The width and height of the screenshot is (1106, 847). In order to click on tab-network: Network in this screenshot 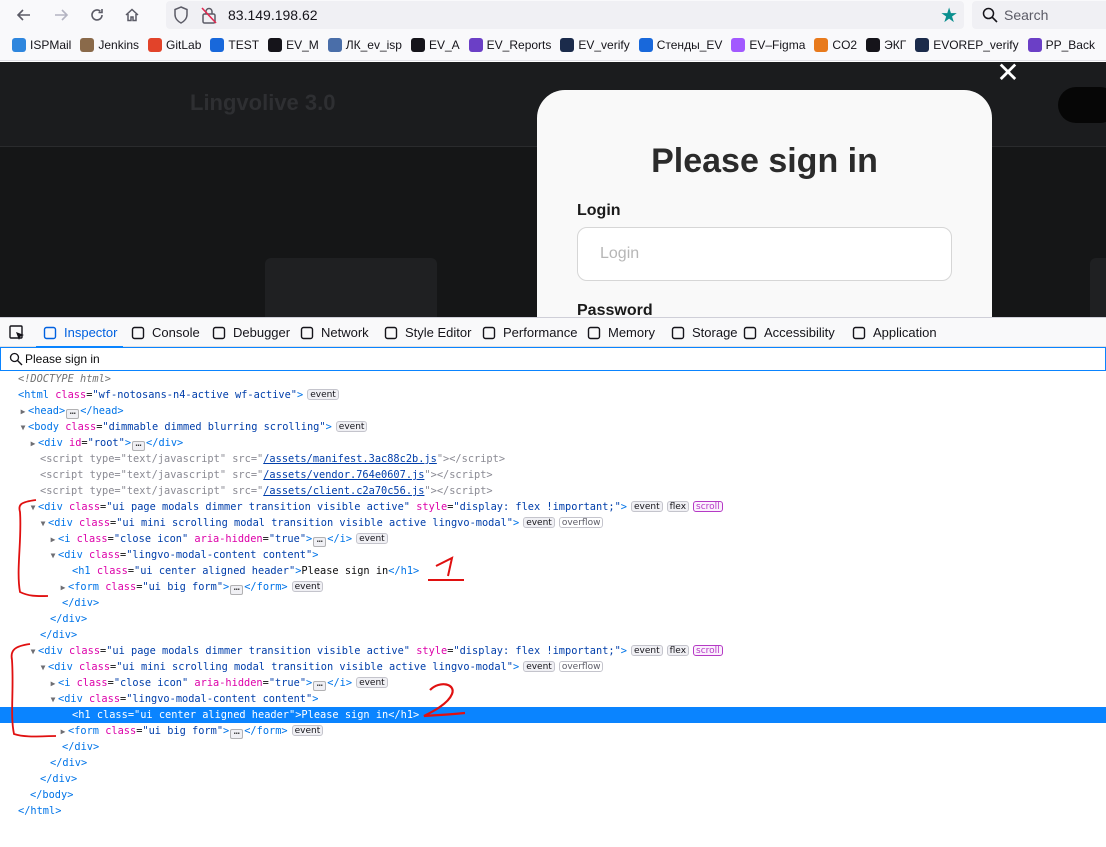, I will do `click(334, 332)`.